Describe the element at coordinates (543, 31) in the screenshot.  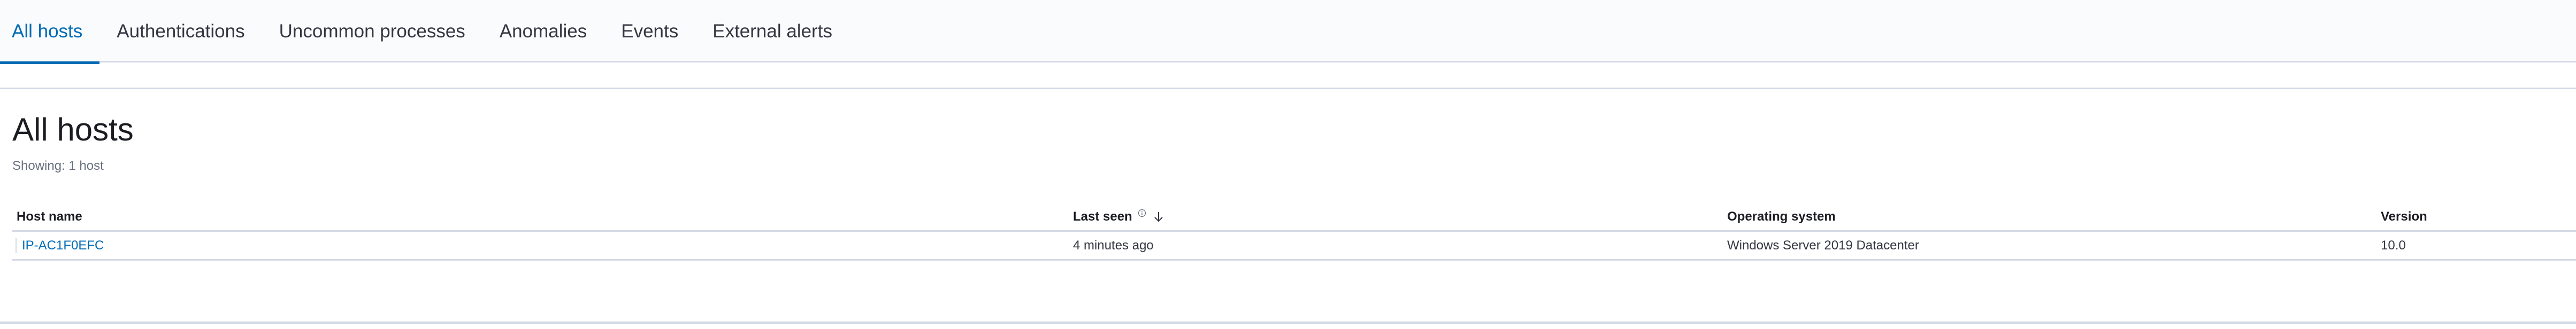
I see `tab-anomalies: Anomalies` at that location.